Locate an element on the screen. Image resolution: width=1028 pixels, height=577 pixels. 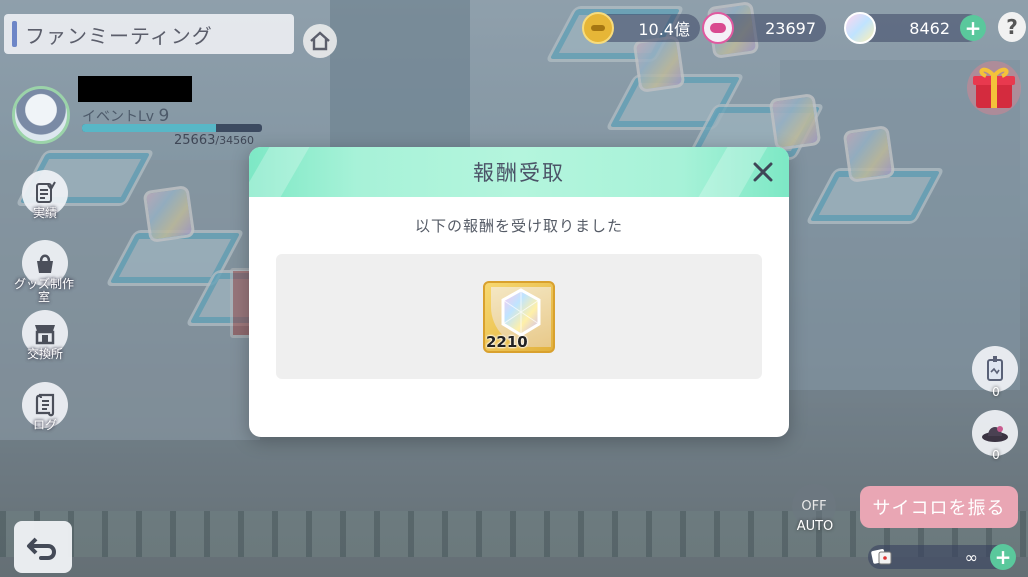
coin-counter: 10.4億 is located at coordinates (641, 28).